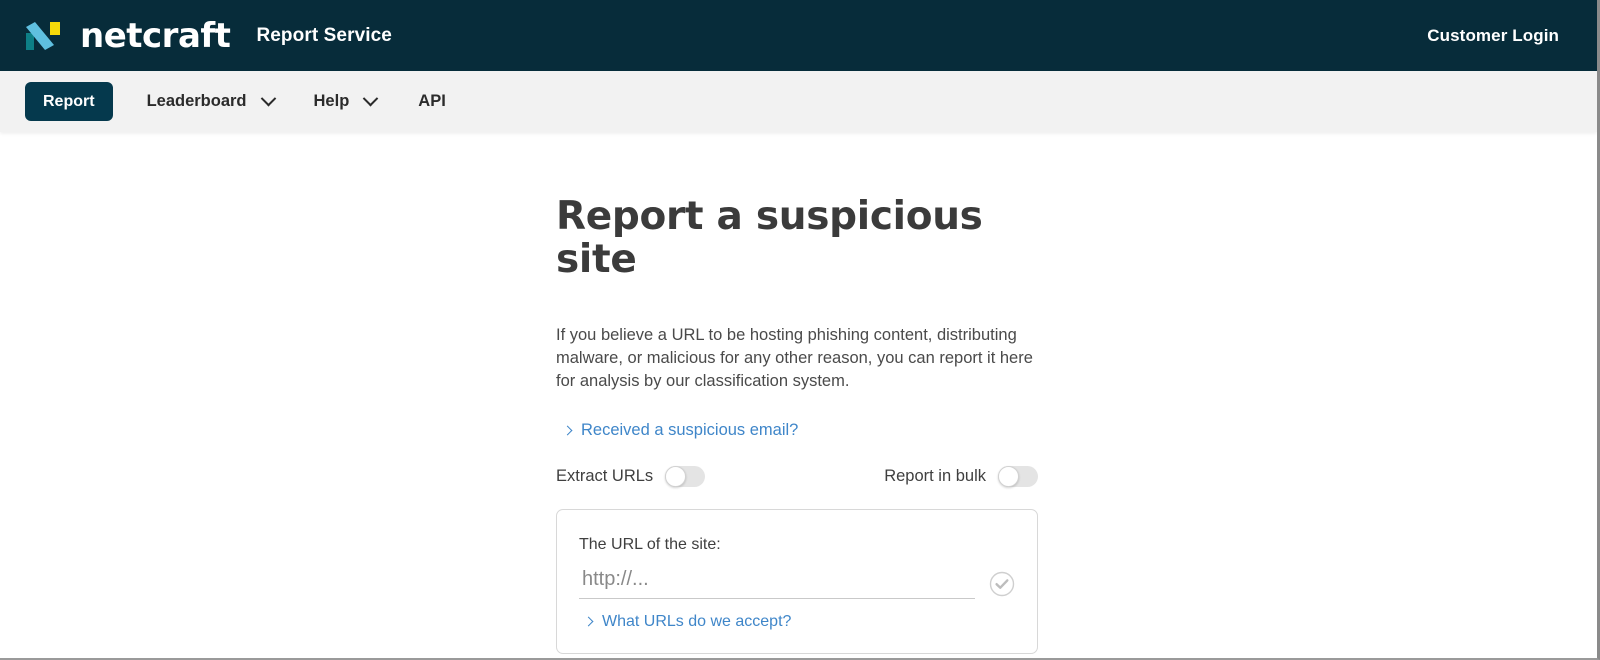  I want to click on main-nav: Report Leaderboard Help API, so click(798, 101).